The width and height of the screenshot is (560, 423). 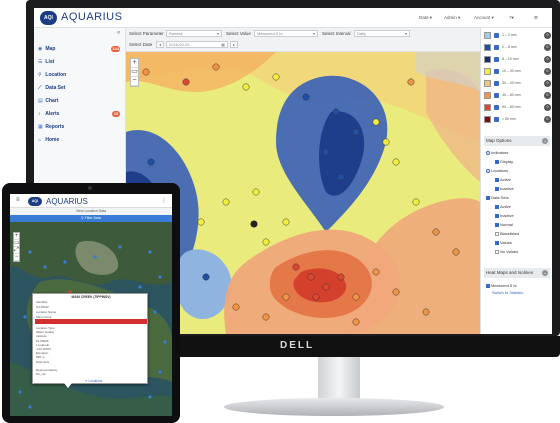 What do you see at coordinates (517, 71) in the screenshot?
I see `legend-row: 10 – 30 mm 0` at bounding box center [517, 71].